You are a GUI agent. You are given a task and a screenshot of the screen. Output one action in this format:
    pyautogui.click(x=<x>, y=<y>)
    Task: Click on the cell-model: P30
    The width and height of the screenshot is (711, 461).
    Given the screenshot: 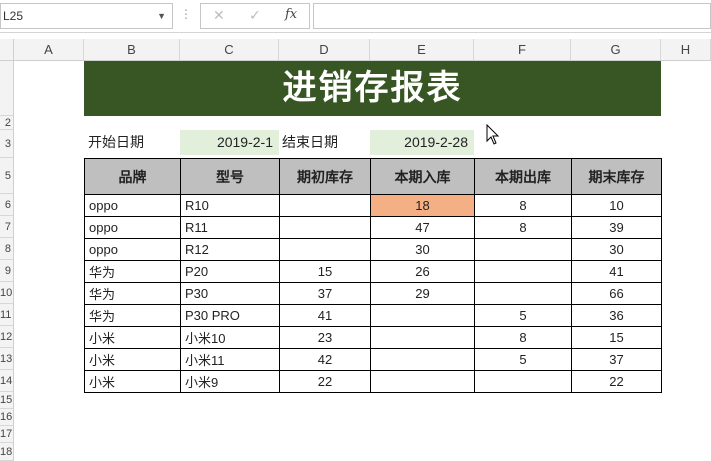 What is the action you would take?
    pyautogui.click(x=230, y=293)
    